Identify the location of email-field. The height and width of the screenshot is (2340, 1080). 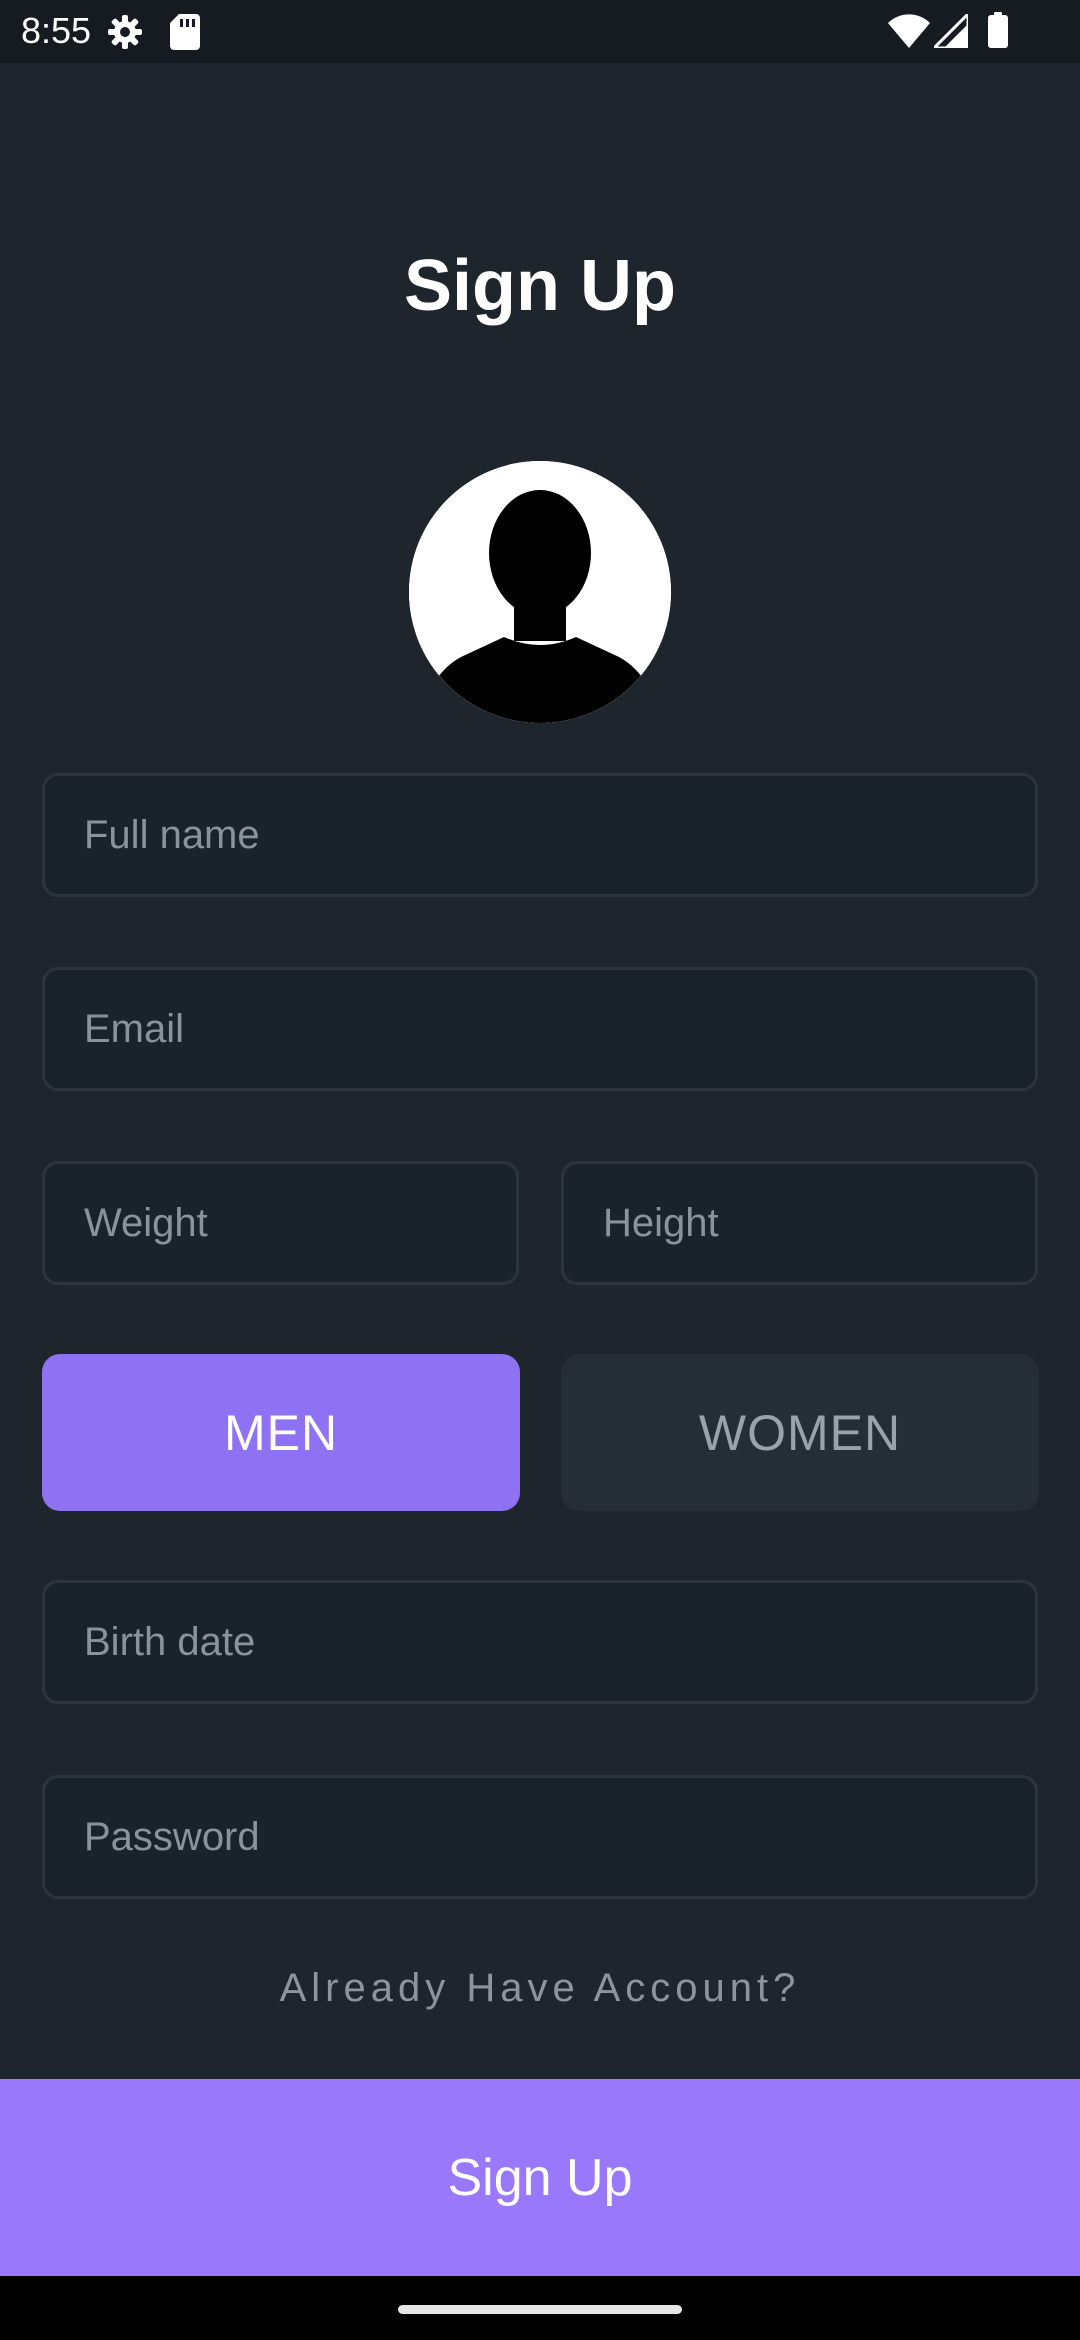
(540, 1029).